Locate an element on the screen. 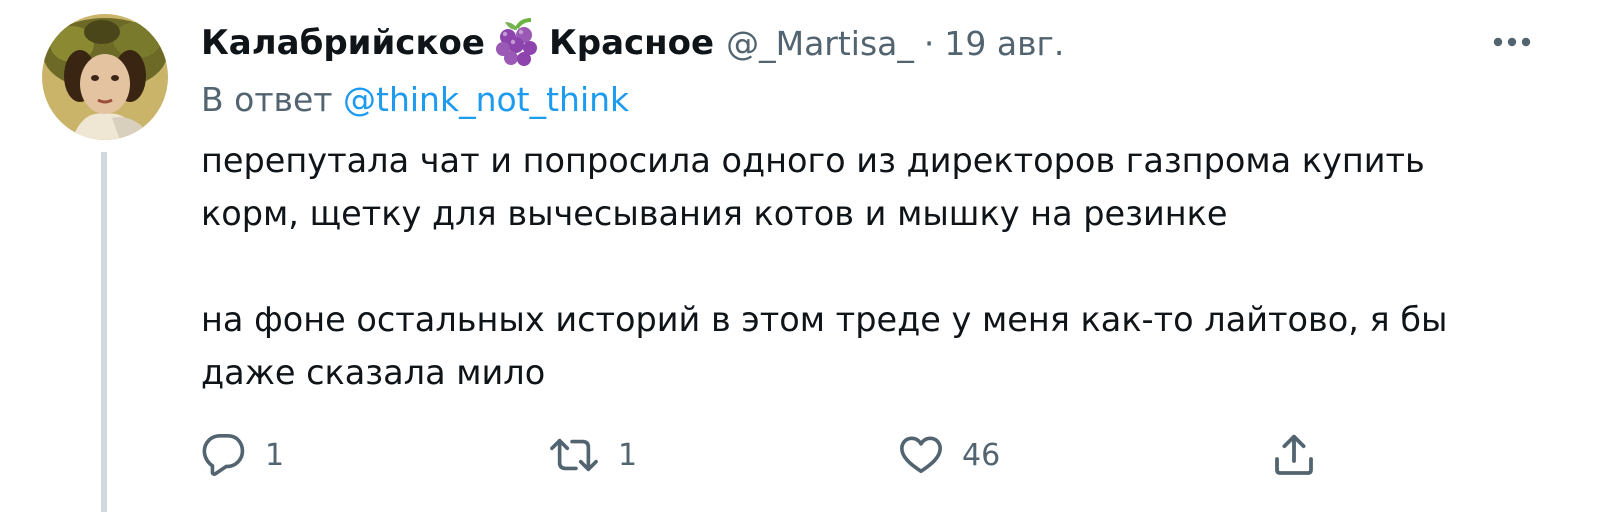  more-button is located at coordinates (1512, 42).